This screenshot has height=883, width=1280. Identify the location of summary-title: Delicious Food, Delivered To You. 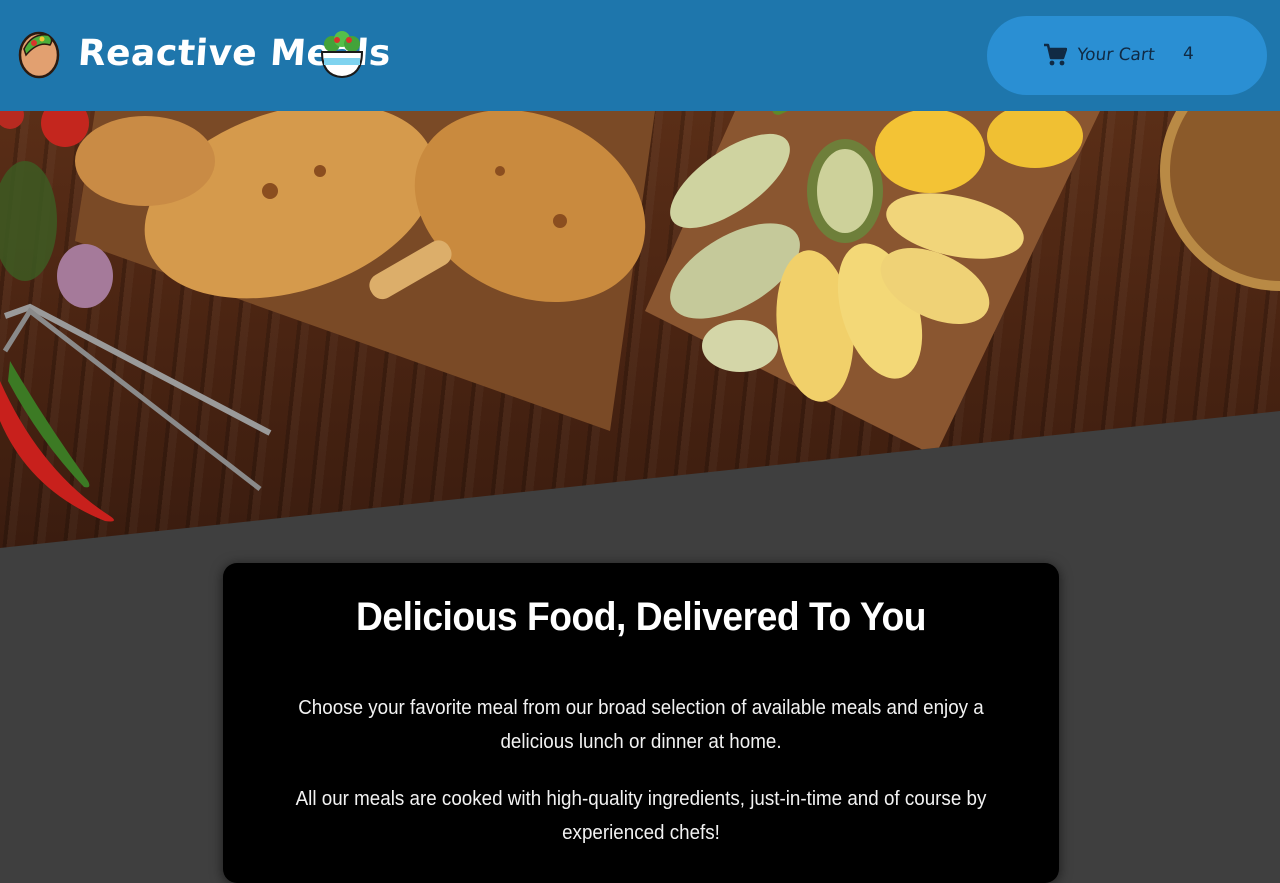
(641, 617).